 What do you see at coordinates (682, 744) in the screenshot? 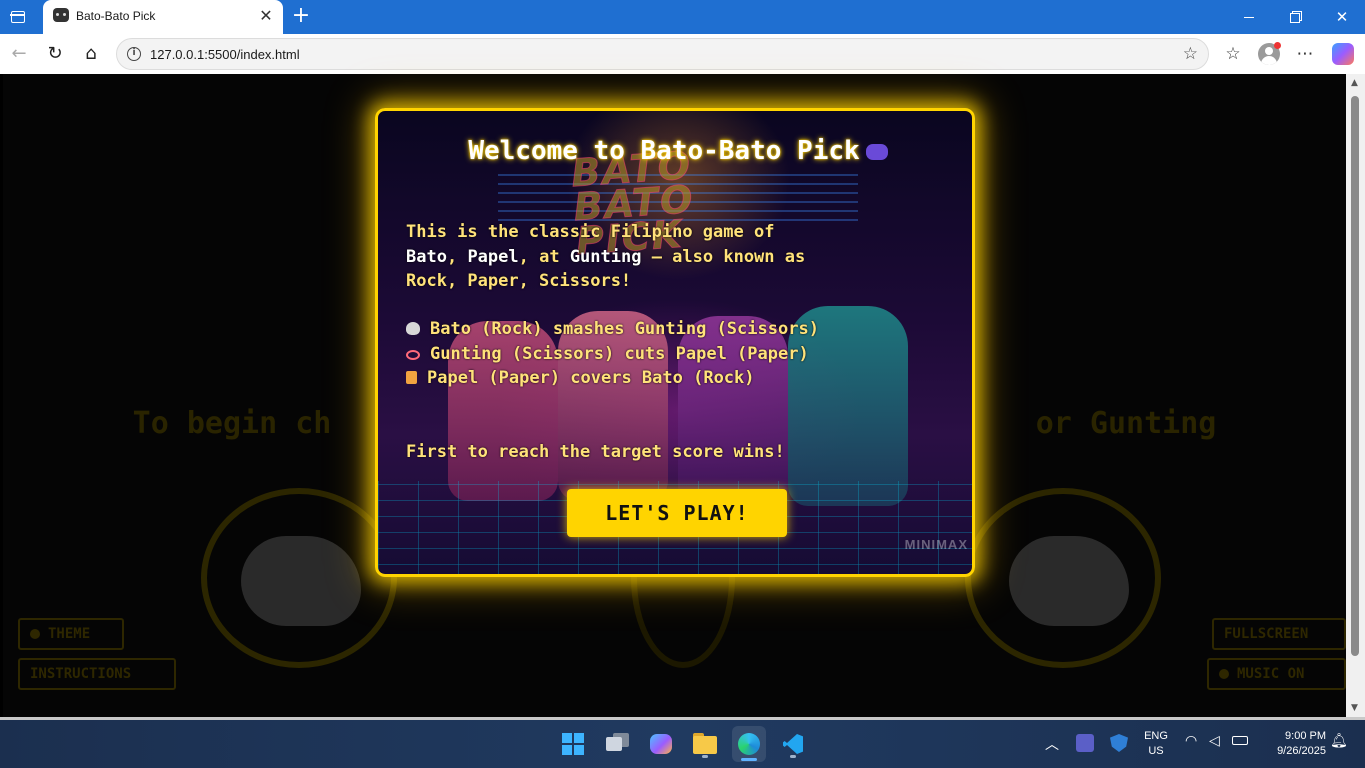
I see `windows-taskbar: ︿ ENG US ◠ ◁ 9:00 PM 9/26/2025 🔔︎` at bounding box center [682, 744].